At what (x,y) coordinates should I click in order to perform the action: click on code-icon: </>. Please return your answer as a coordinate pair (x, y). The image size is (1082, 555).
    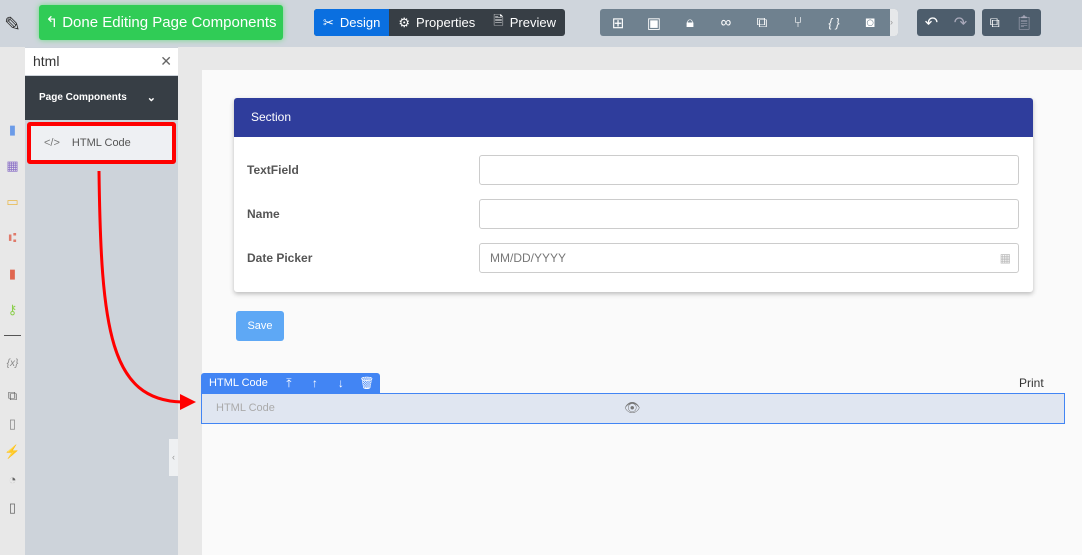
    Looking at the image, I should click on (52, 143).